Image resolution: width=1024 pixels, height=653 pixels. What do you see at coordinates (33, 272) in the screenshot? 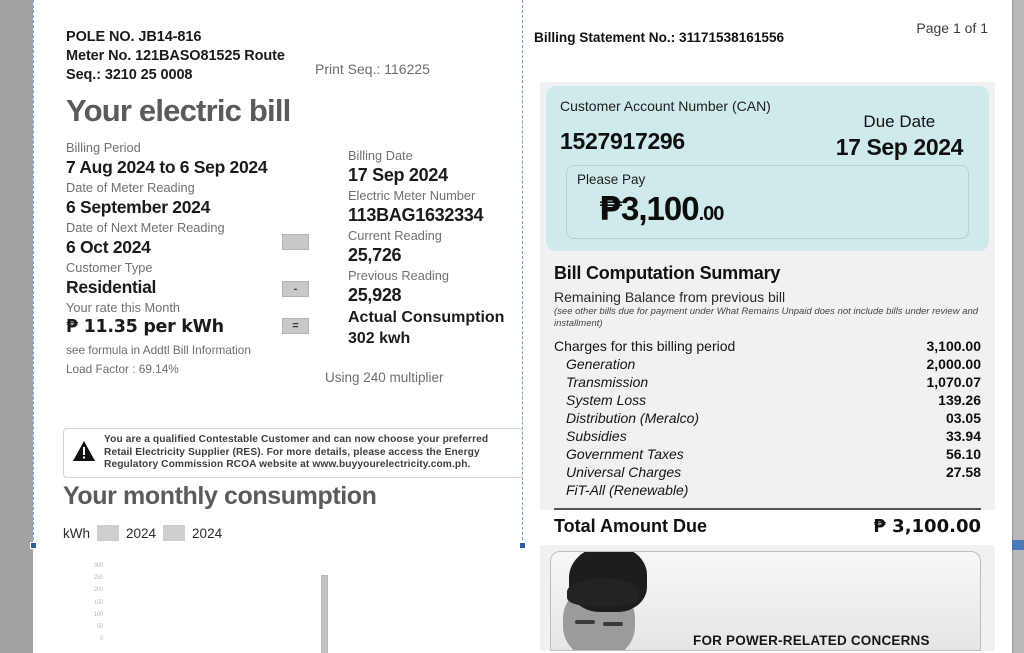
I see `selection-edge-left` at bounding box center [33, 272].